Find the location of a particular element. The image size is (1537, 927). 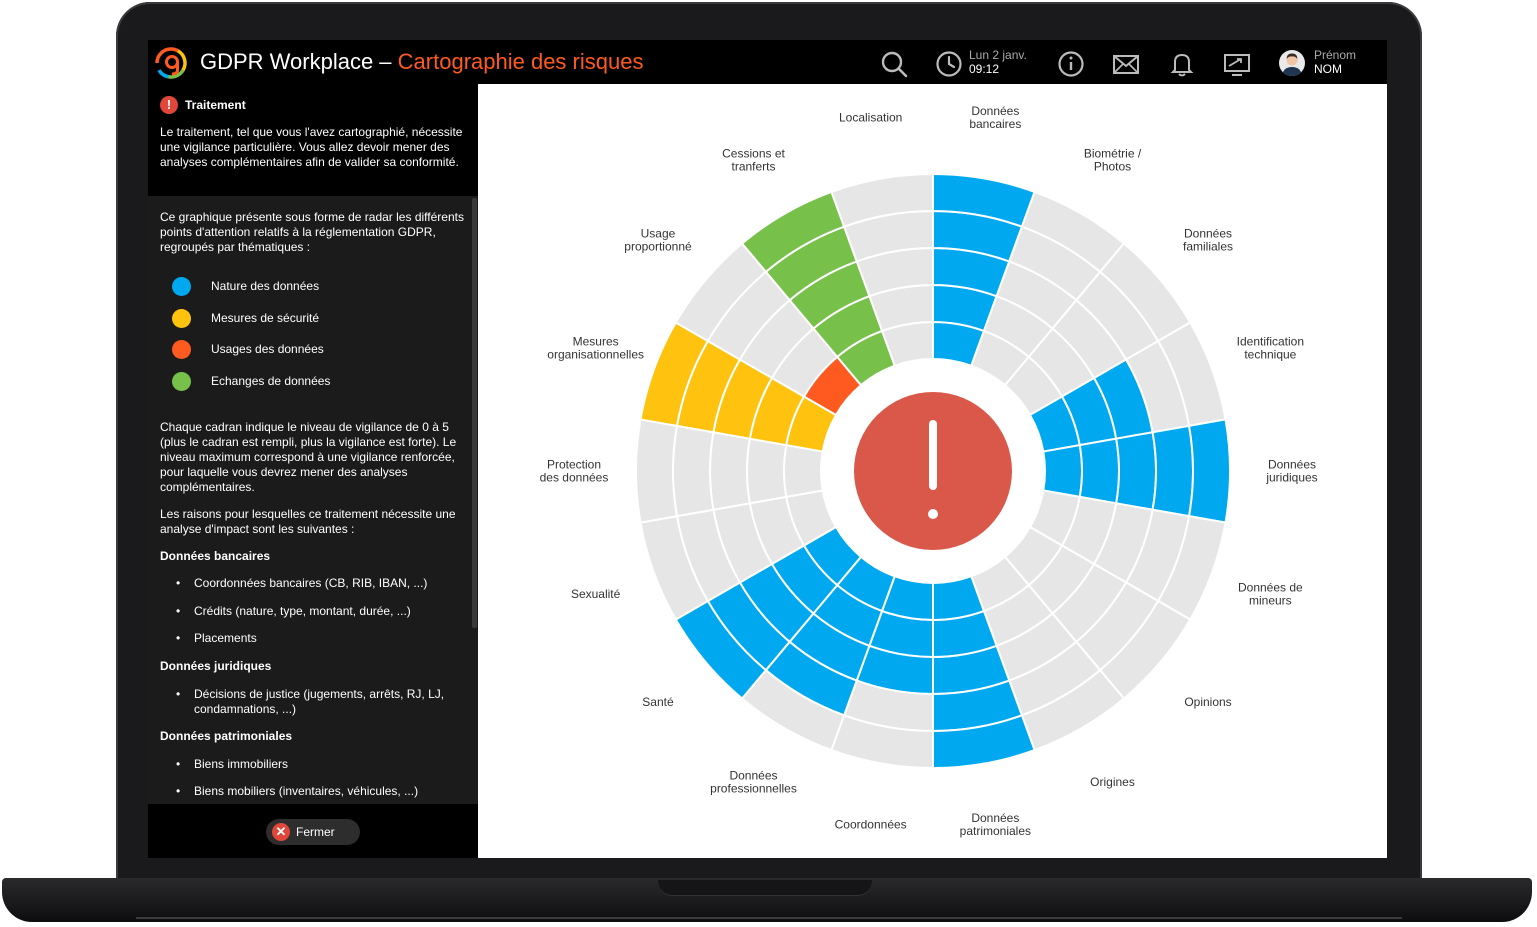

radar-axis-label: Données de mineurs is located at coordinates (1270, 593).